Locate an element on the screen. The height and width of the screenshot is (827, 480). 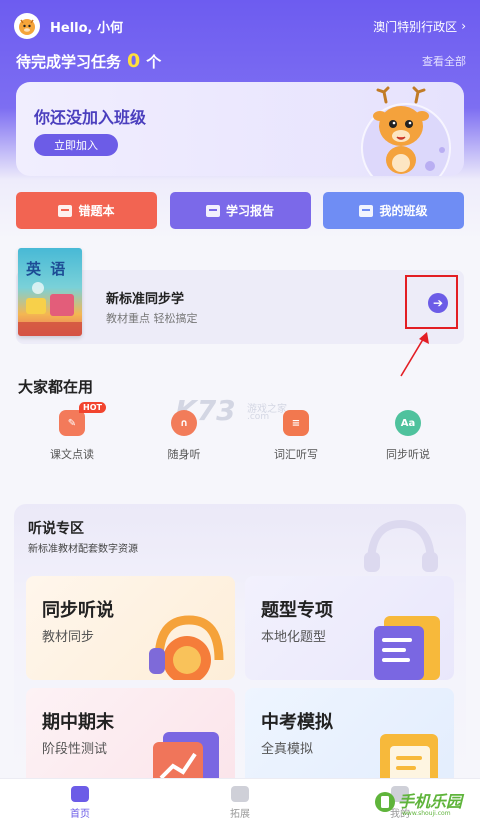
listening-zone-title: 听说专区 is located at coordinates (56, 529).